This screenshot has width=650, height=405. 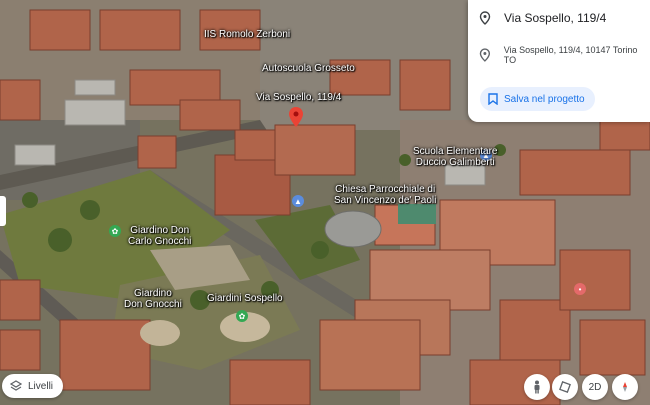 I want to click on place-marker-icon: •, so click(x=580, y=289).